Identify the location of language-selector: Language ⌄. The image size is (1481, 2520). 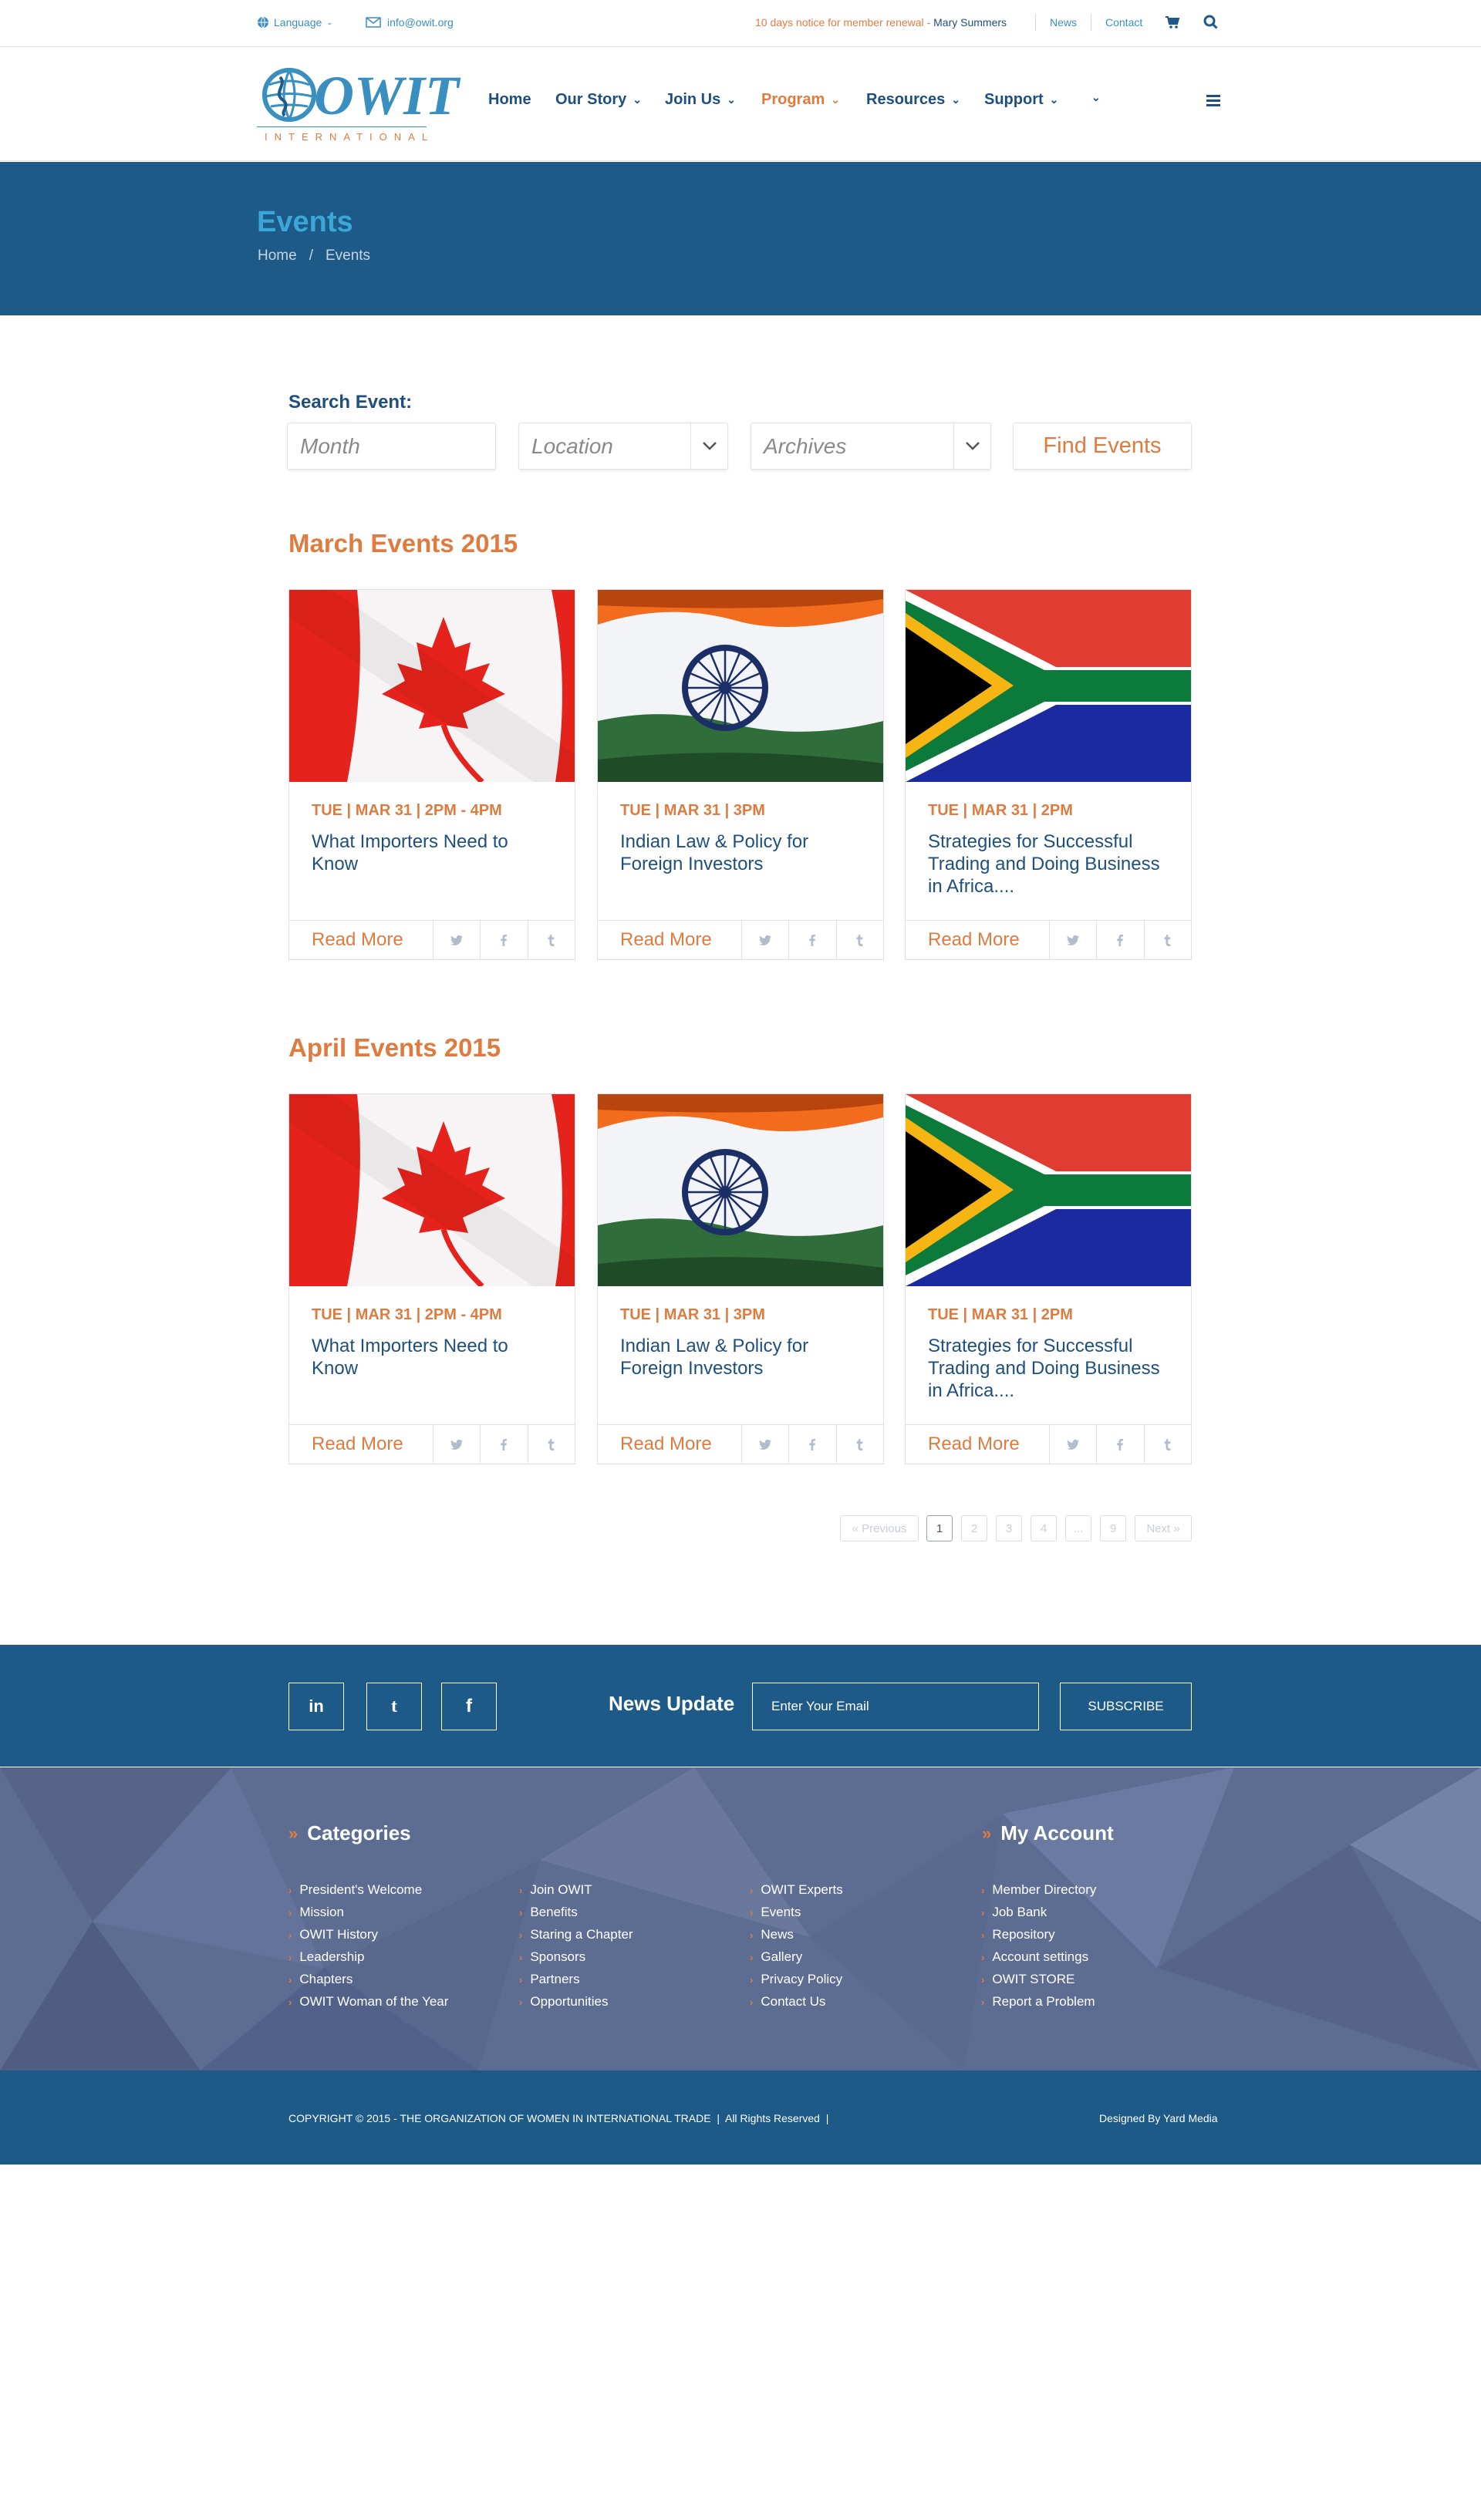
(295, 22).